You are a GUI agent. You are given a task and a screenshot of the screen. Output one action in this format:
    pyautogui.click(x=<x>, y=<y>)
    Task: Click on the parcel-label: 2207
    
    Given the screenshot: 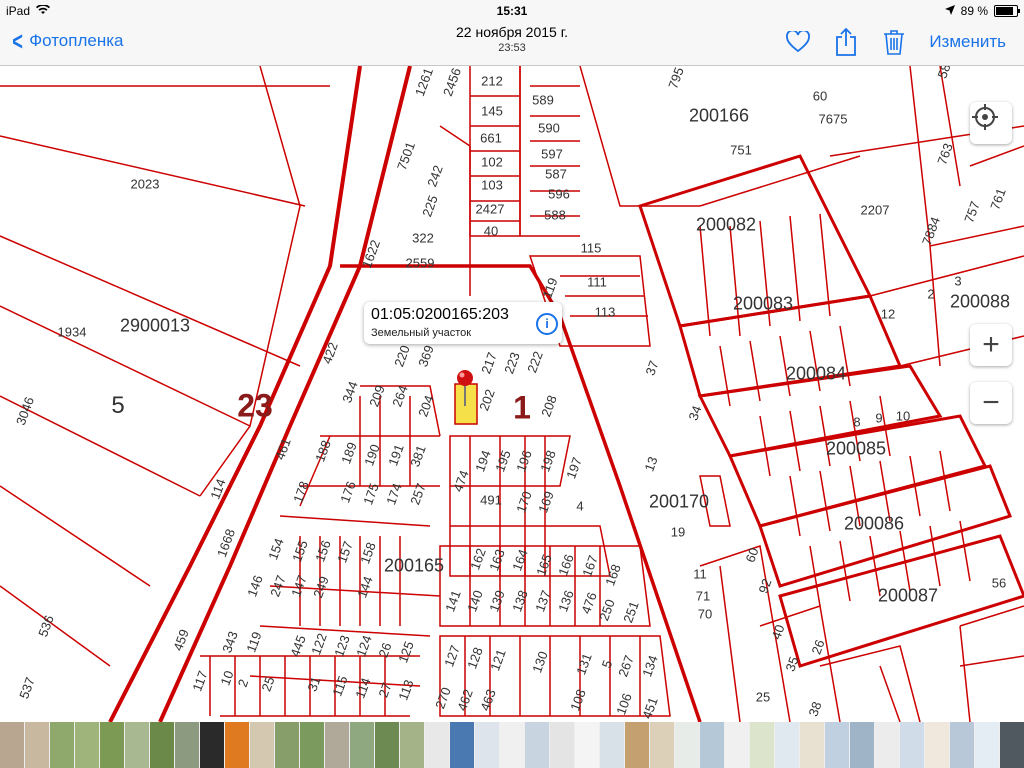 What is the action you would take?
    pyautogui.click(x=875, y=210)
    